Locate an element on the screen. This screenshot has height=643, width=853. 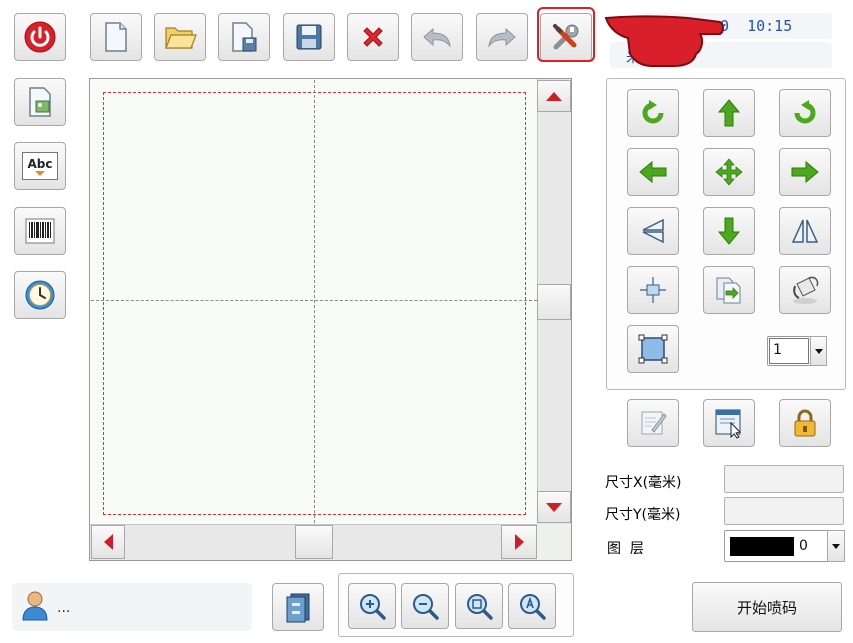
insert-barcode-button is located at coordinates (40, 231).